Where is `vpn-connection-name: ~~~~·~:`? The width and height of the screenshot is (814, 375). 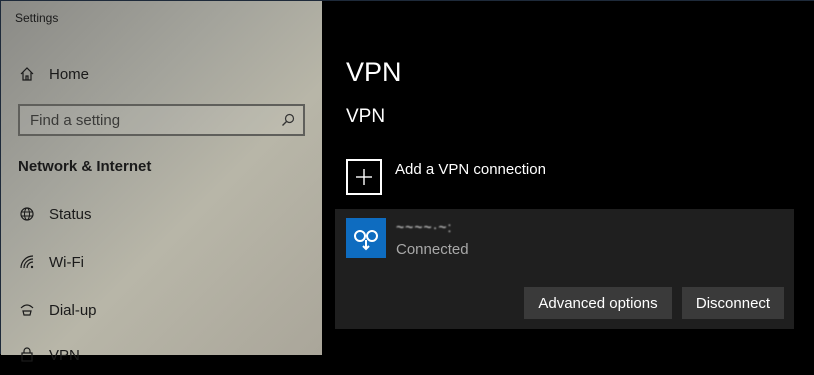
vpn-connection-name: ~~~~·~: is located at coordinates (424, 227).